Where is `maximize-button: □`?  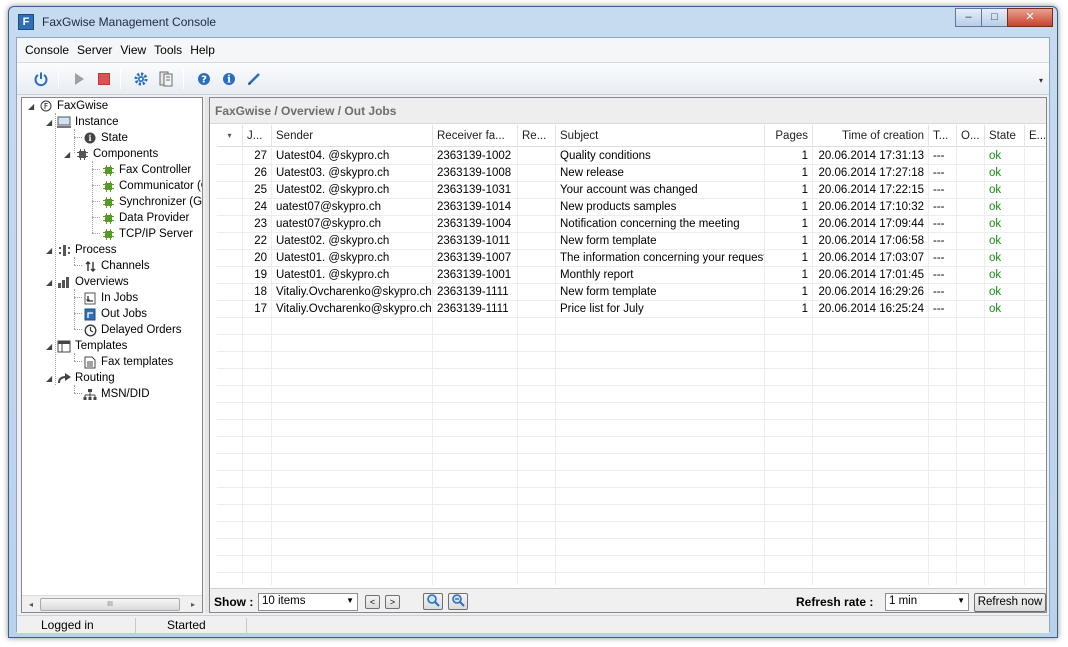 maximize-button: □ is located at coordinates (994, 17).